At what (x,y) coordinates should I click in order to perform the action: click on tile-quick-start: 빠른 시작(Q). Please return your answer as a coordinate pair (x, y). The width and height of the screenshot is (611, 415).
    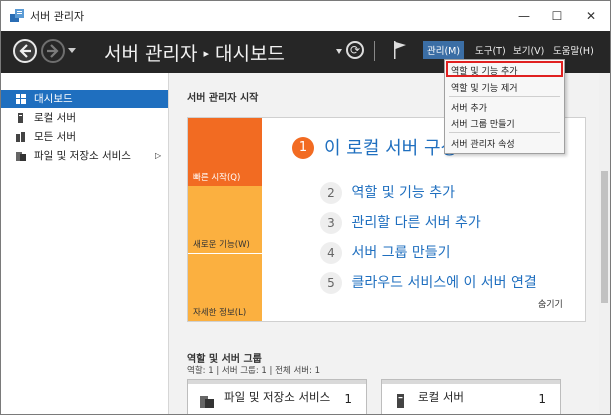
    Looking at the image, I should click on (225, 152).